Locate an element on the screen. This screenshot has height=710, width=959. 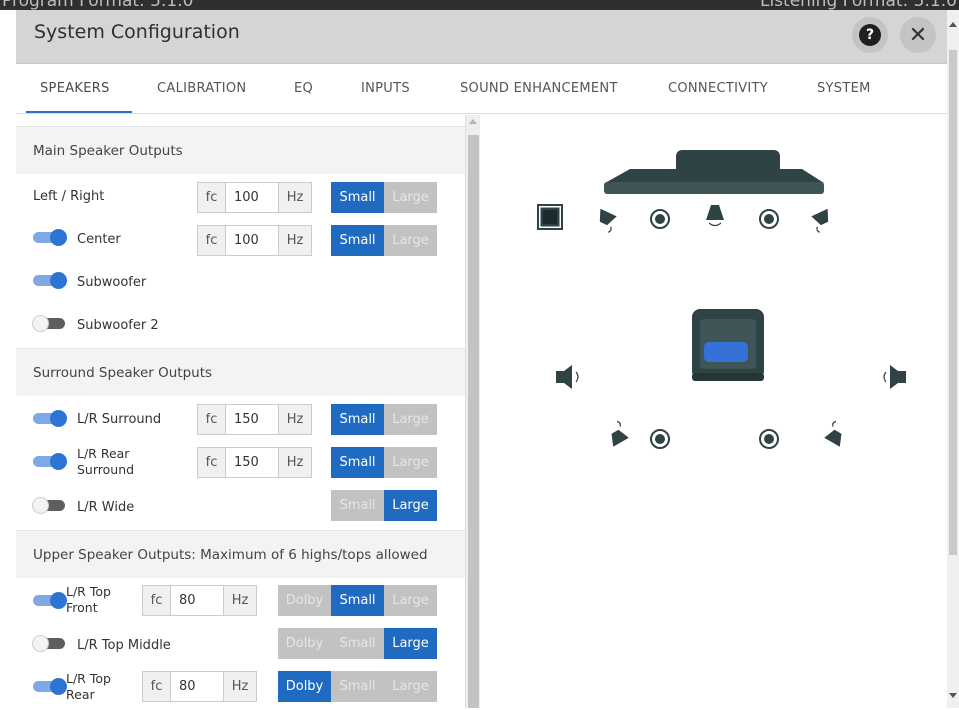
center-toggle is located at coordinates (50, 237).